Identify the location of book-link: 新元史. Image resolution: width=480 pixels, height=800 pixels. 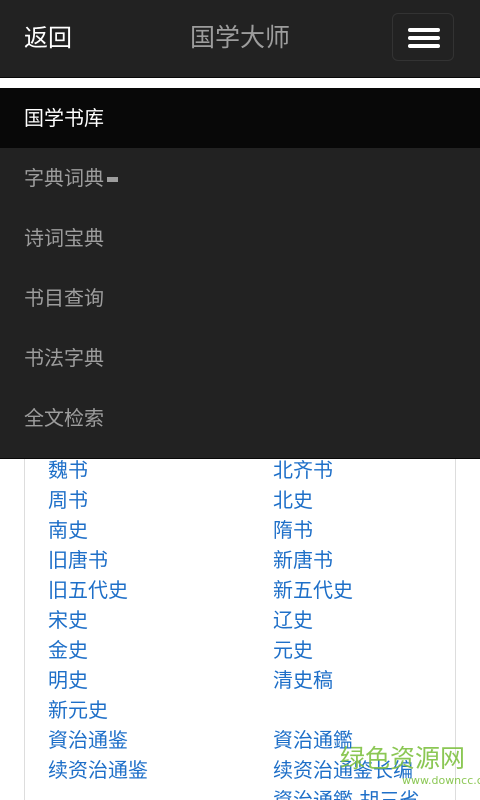
(78, 710).